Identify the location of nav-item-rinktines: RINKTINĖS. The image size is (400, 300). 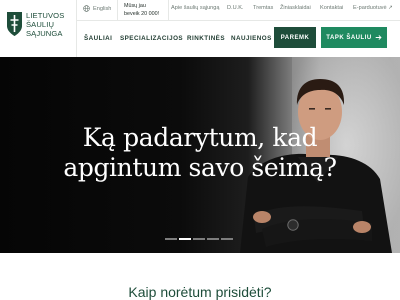
(206, 38).